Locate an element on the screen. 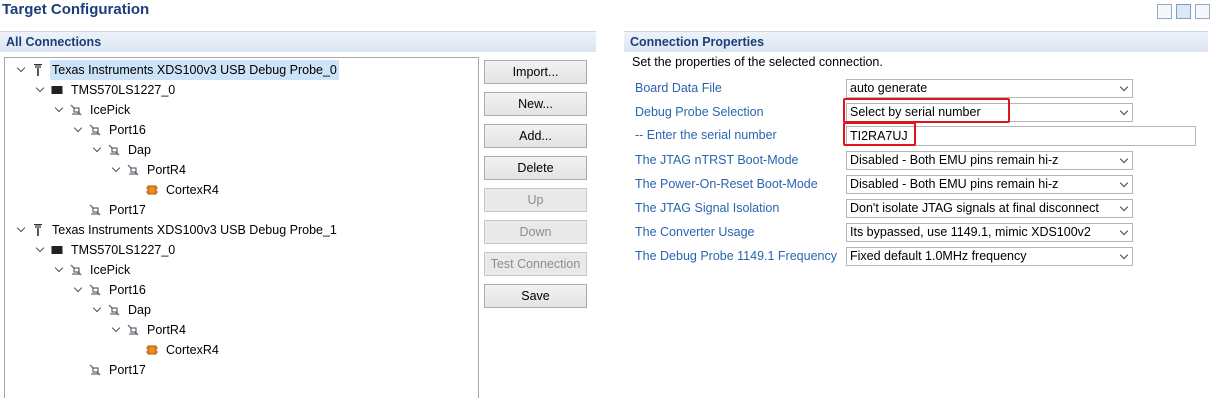 The image size is (1218, 398). tree-item-label: Port17 is located at coordinates (127, 210).